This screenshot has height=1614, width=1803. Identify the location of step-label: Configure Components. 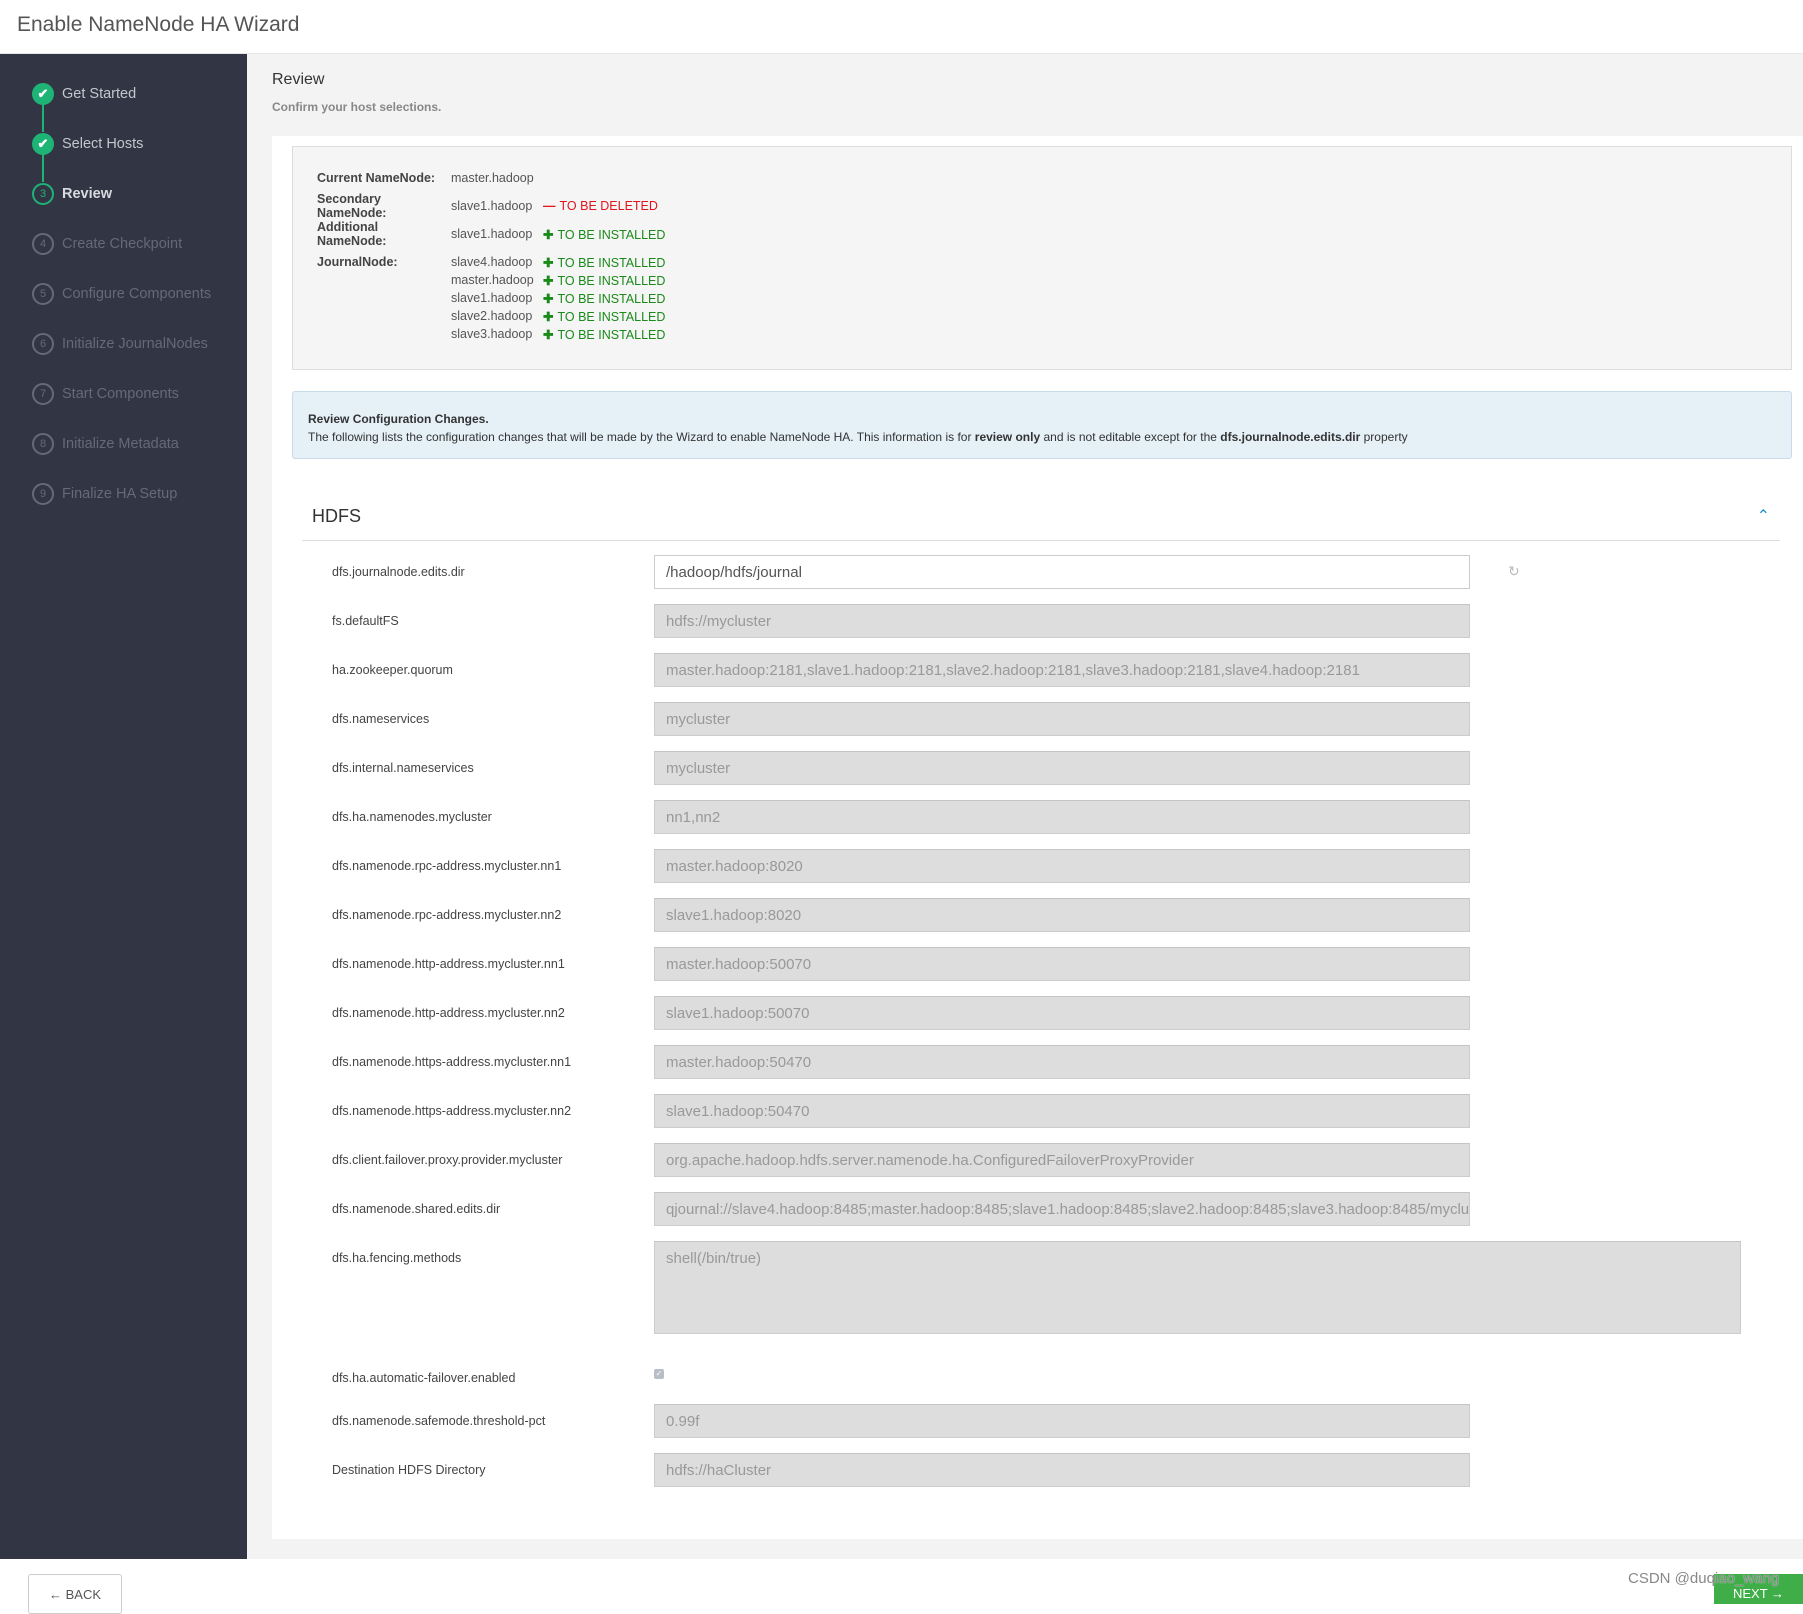
(137, 294).